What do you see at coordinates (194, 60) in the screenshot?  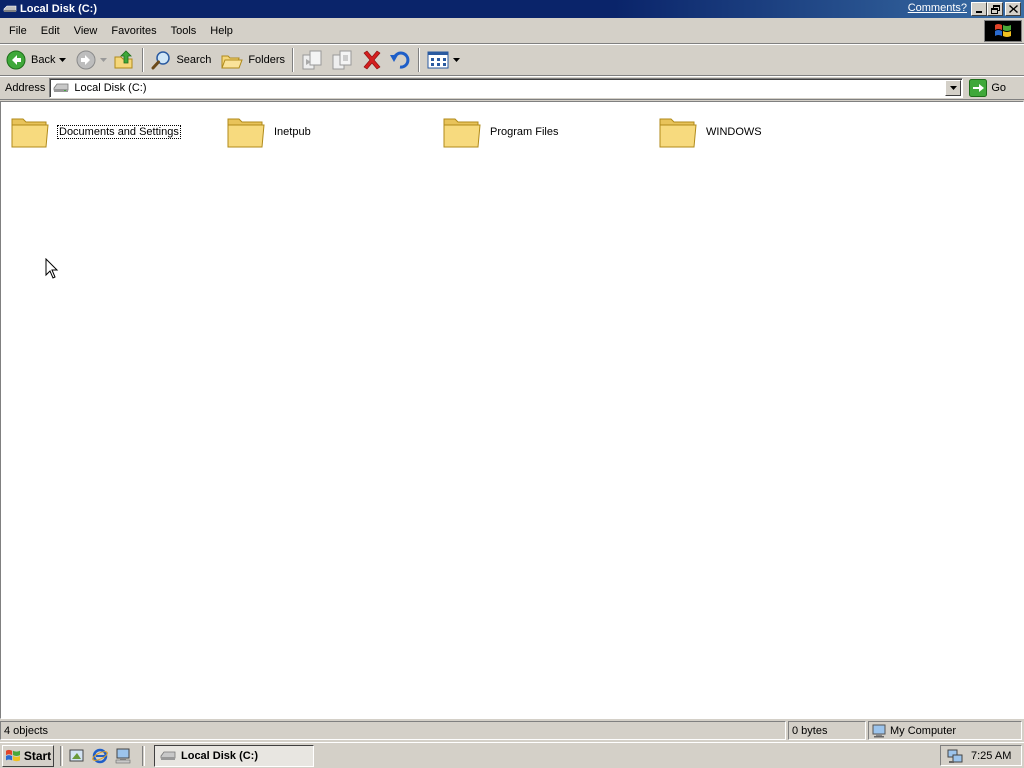 I see `search-label: Search` at bounding box center [194, 60].